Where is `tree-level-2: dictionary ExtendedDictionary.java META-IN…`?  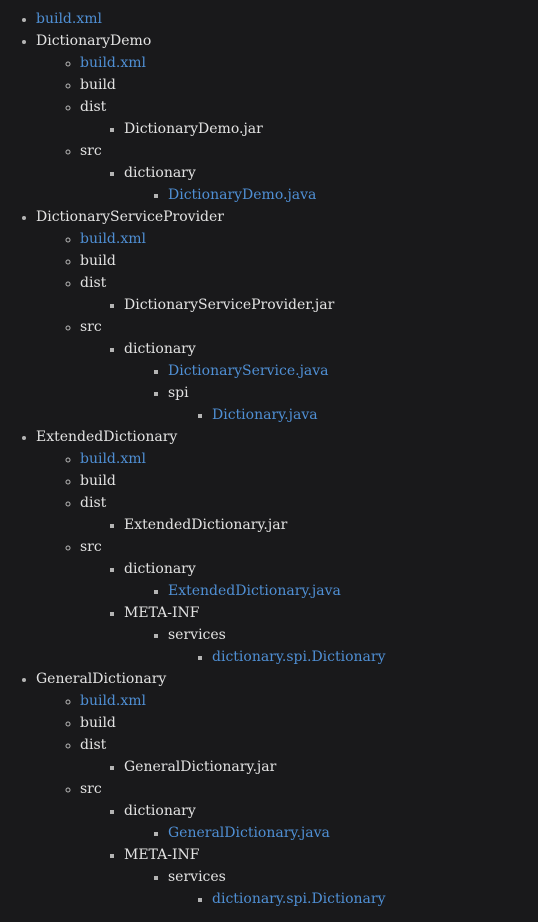
tree-level-2: dictionary ExtendedDictionary.java META-IN… is located at coordinates (309, 613).